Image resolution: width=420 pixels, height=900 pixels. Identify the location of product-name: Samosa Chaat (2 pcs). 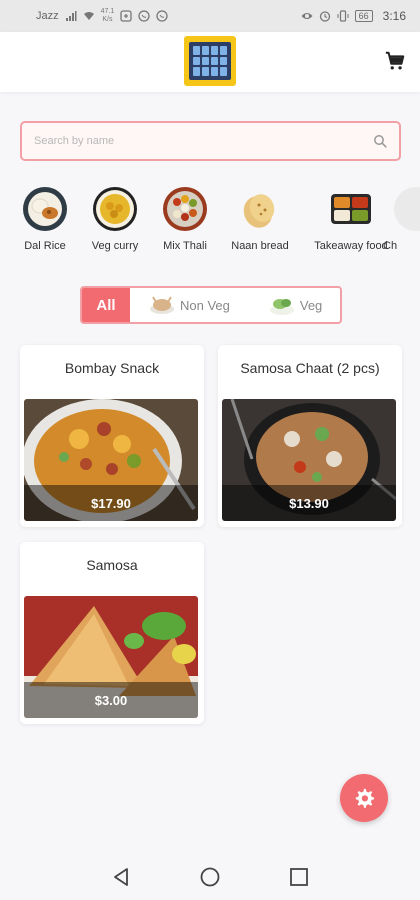
(310, 368).